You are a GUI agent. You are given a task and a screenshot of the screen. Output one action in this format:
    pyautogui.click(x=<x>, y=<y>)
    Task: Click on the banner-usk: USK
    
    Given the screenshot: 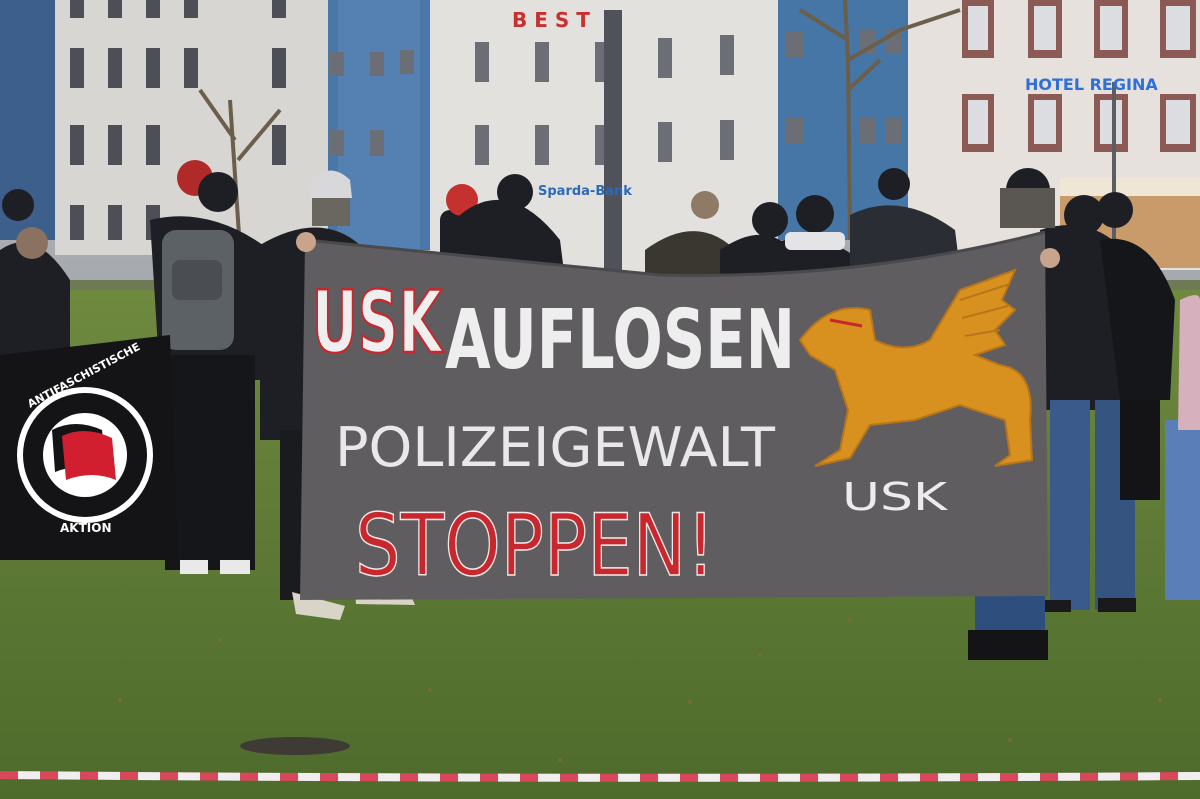 What is the action you would take?
    pyautogui.click(x=378, y=323)
    